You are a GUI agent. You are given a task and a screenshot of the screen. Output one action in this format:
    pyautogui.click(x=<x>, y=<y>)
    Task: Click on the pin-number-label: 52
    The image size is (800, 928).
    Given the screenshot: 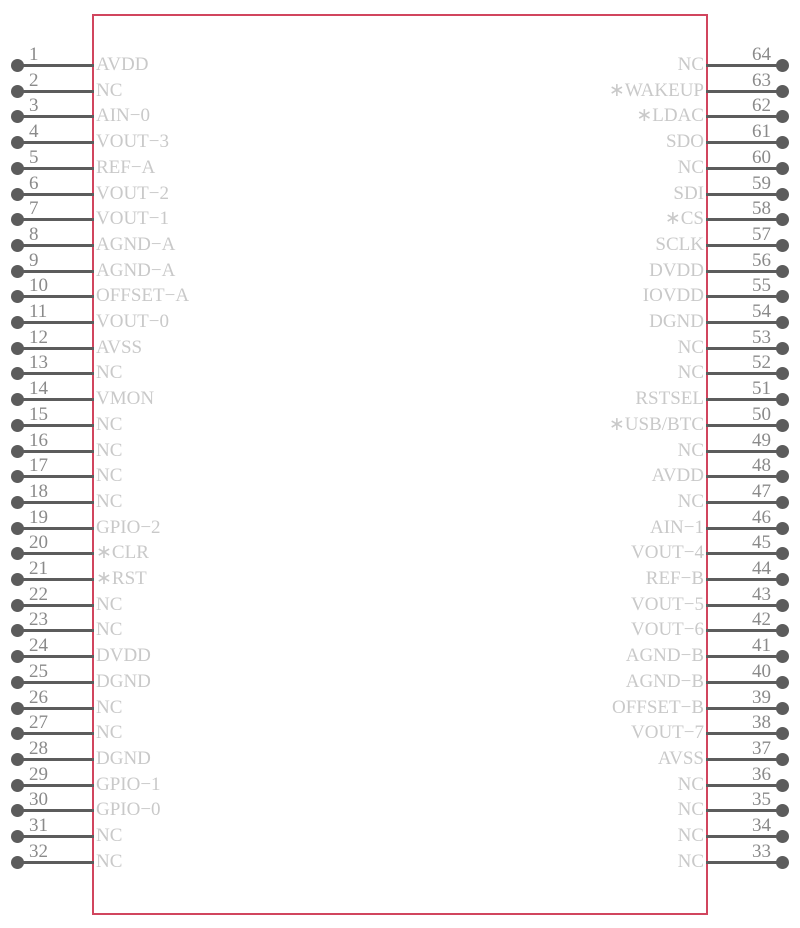 What is the action you would take?
    pyautogui.click(x=761, y=363)
    